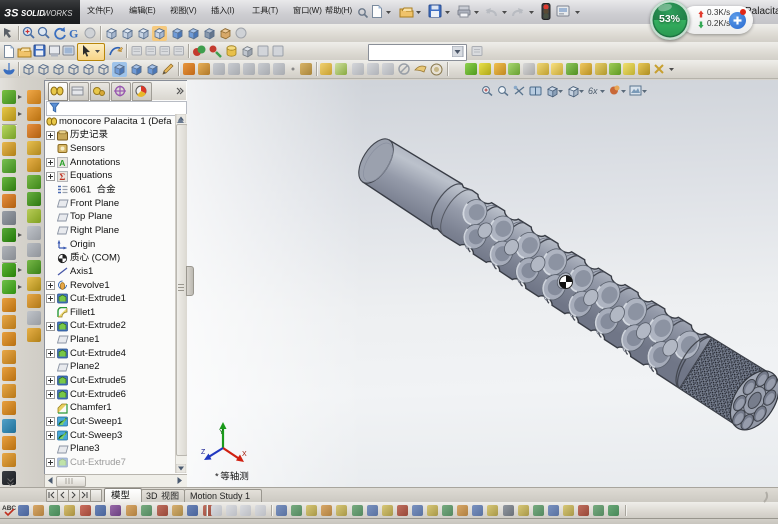 Image resolution: width=778 pixels, height=524 pixels. I want to click on svg-text: ЗS, so click(11, 14).